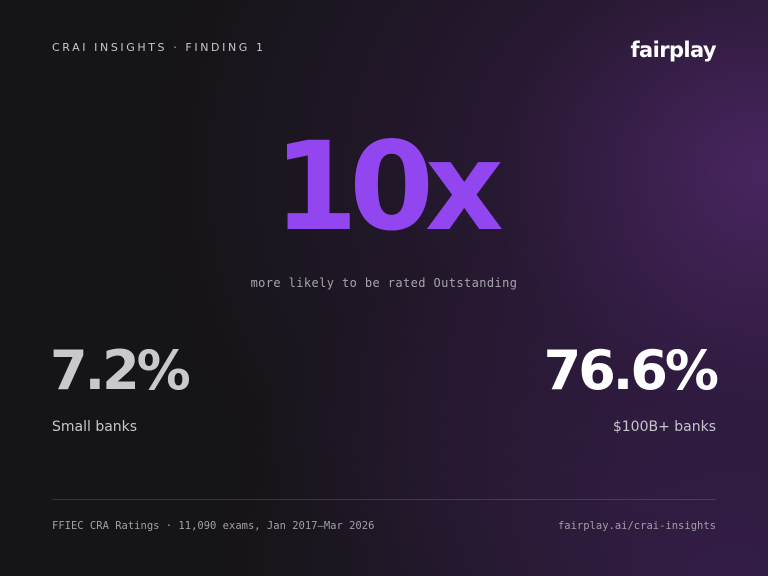 This screenshot has width=768, height=576. Describe the element at coordinates (673, 50) in the screenshot. I see `fairplay-logo: fairplay` at that location.